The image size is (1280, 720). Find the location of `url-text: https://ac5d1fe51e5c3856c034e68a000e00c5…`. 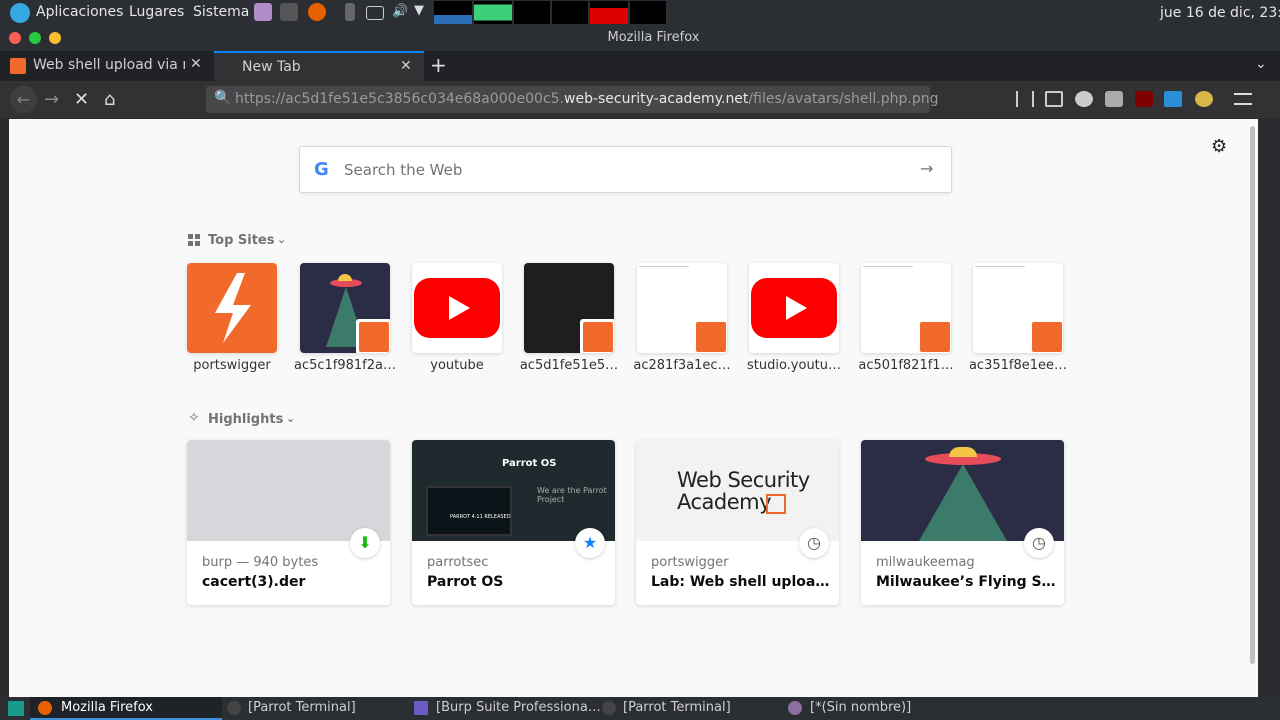

url-text: https://ac5d1fe51e5c3856c034e68a000e00c5… is located at coordinates (587, 99).